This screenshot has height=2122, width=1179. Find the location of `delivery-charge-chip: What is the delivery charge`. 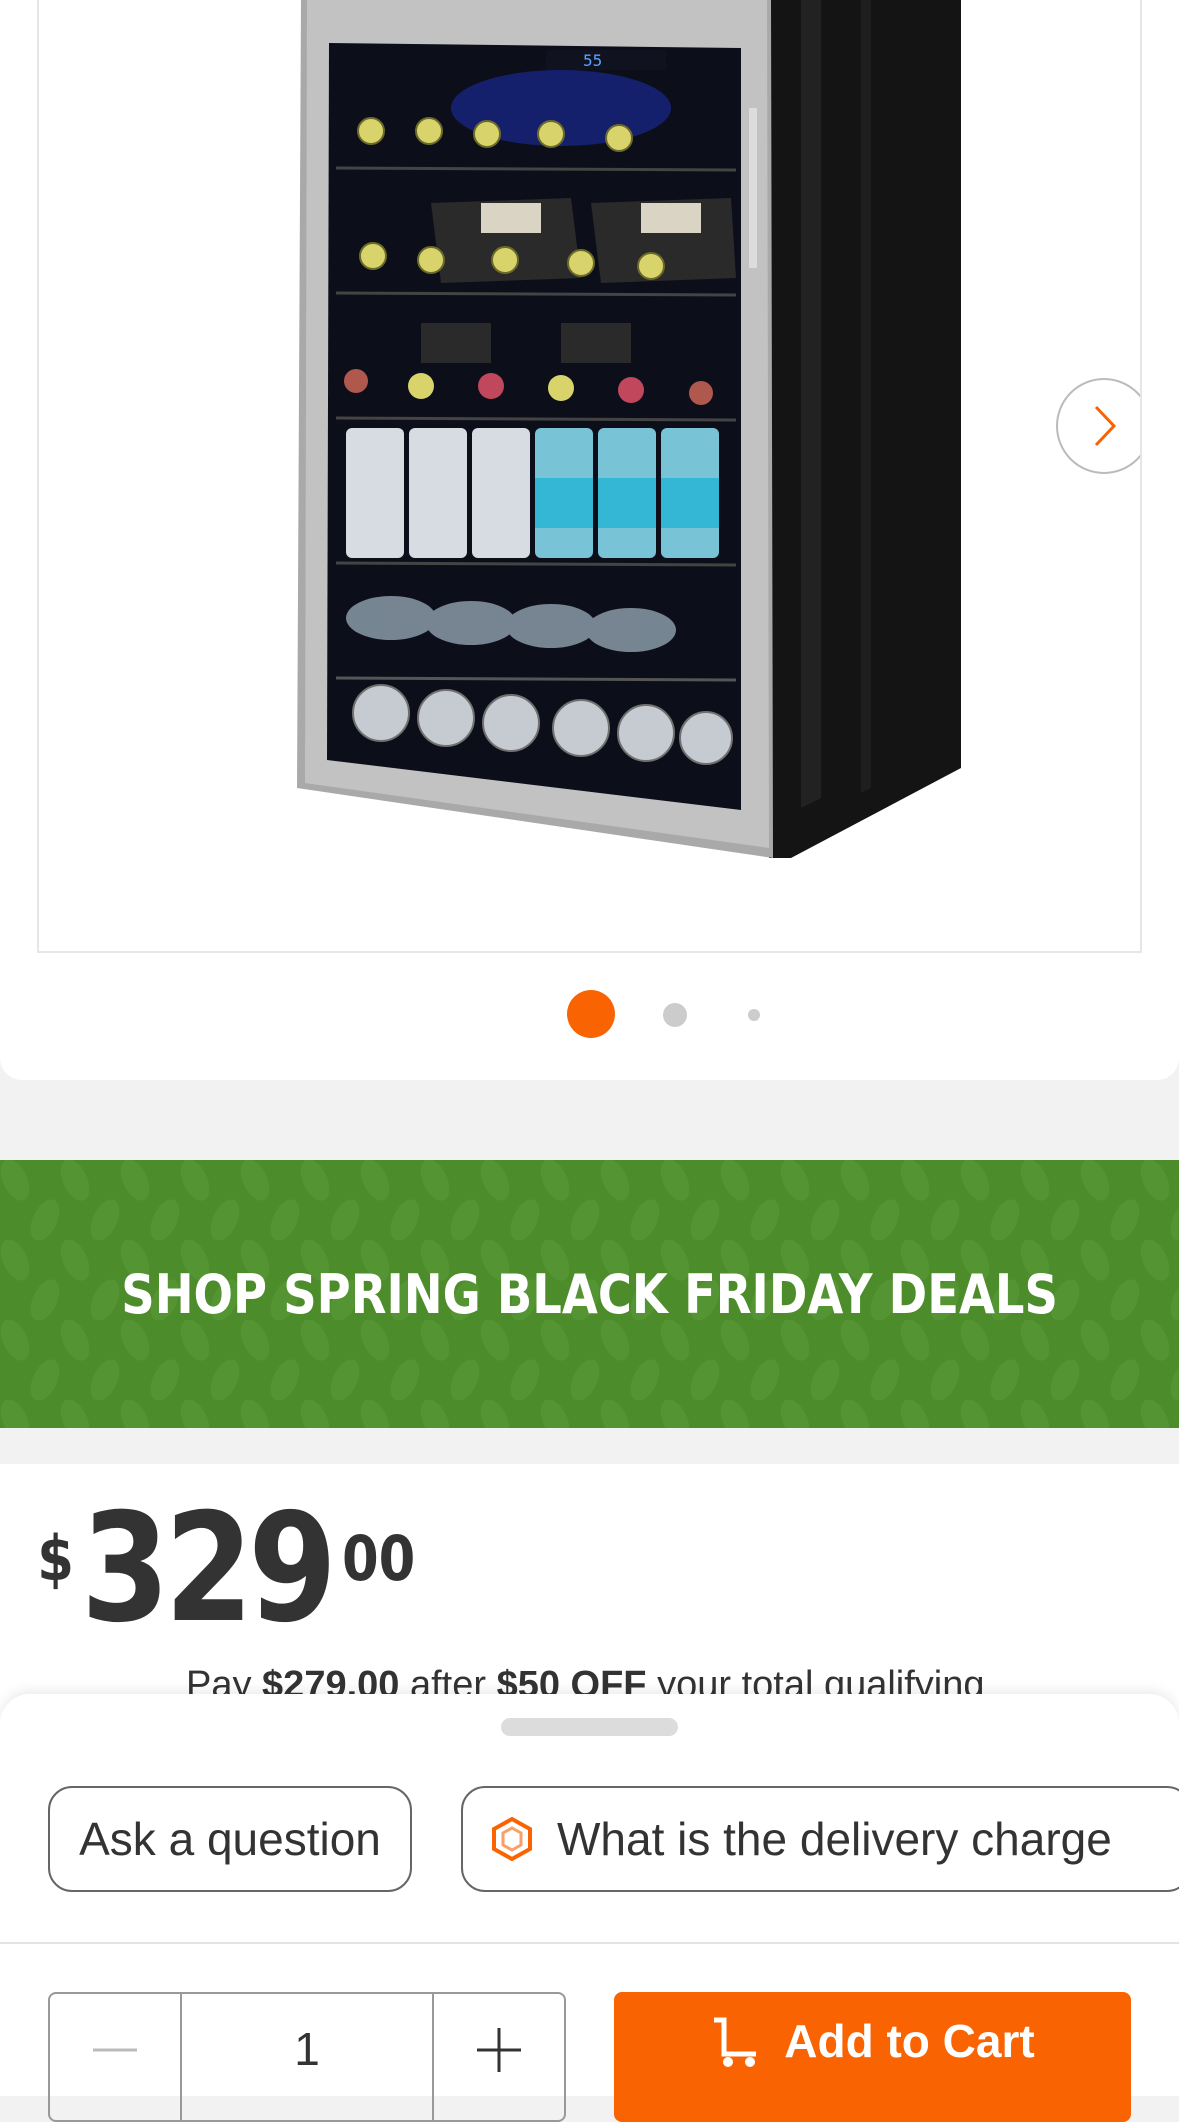

delivery-charge-chip: What is the delivery charge is located at coordinates (820, 1839).